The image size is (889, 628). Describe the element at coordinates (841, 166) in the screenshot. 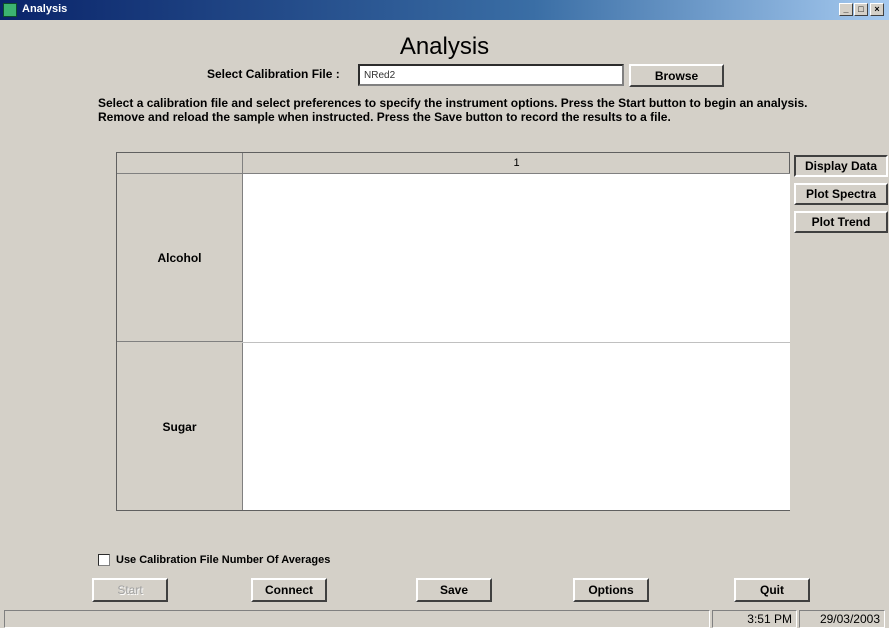

I see `display-data-button: Display Data` at that location.